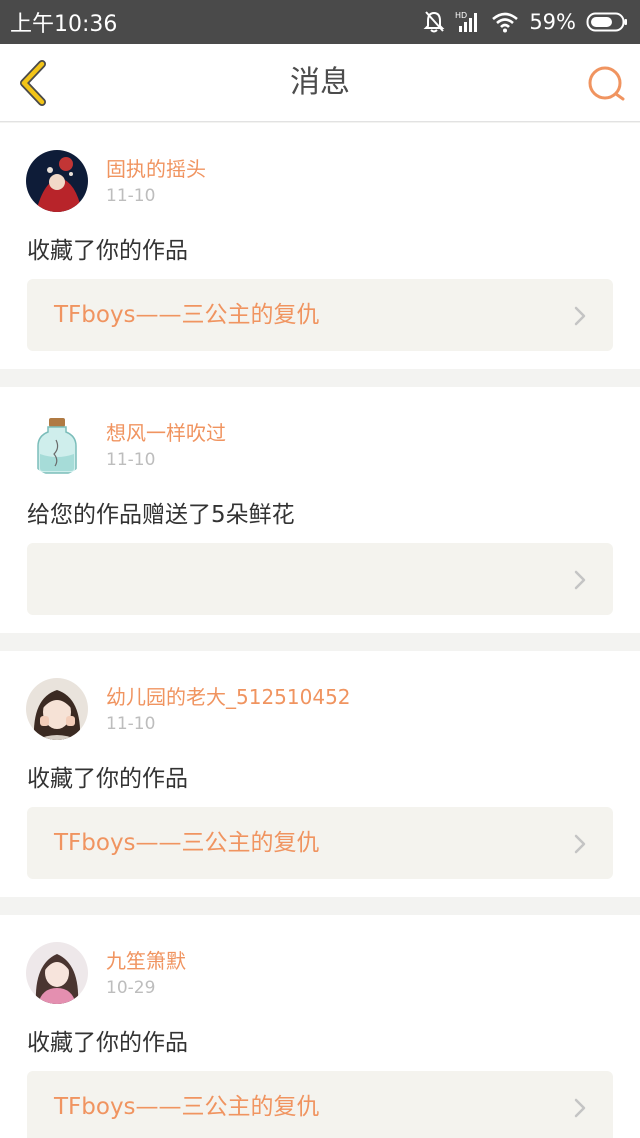 The height and width of the screenshot is (1138, 640). Describe the element at coordinates (161, 515) in the screenshot. I see `message-action: 给您的作品赠送了5朵鲜花` at that location.